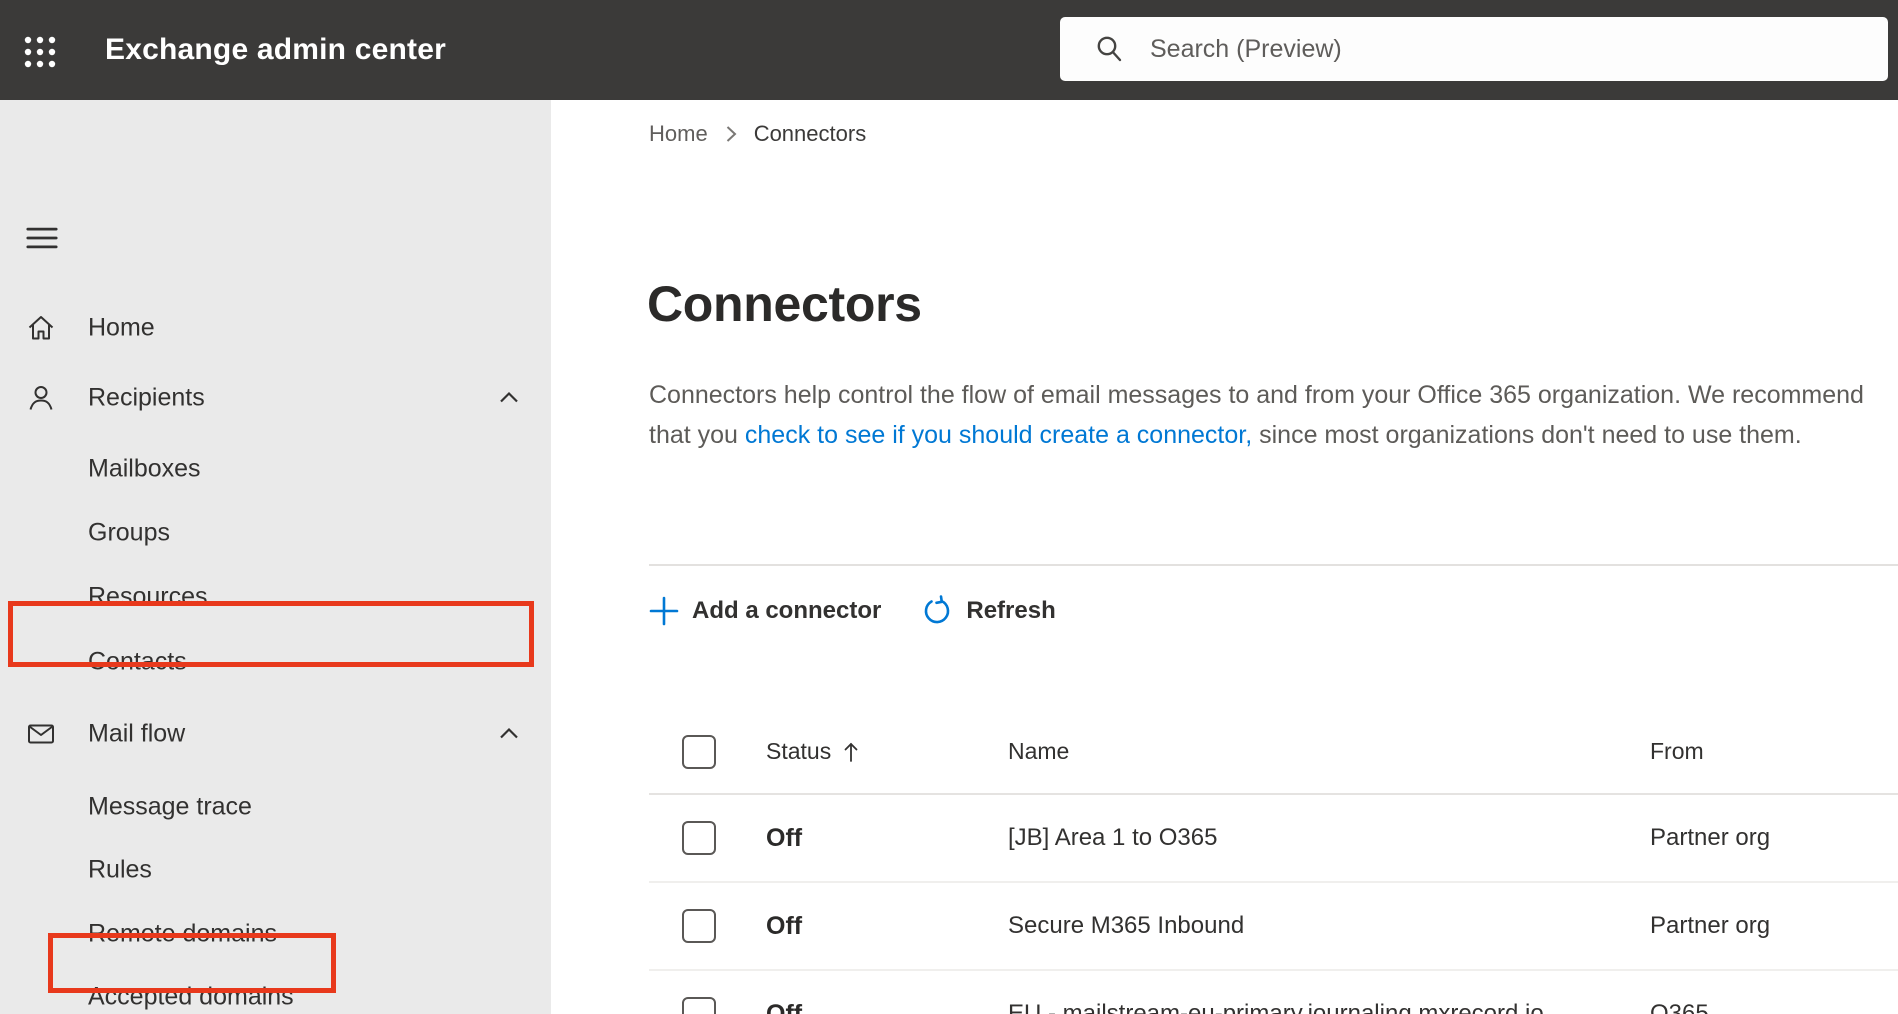 The image size is (1898, 1014). I want to click on nav-collapse-button, so click(42, 238).